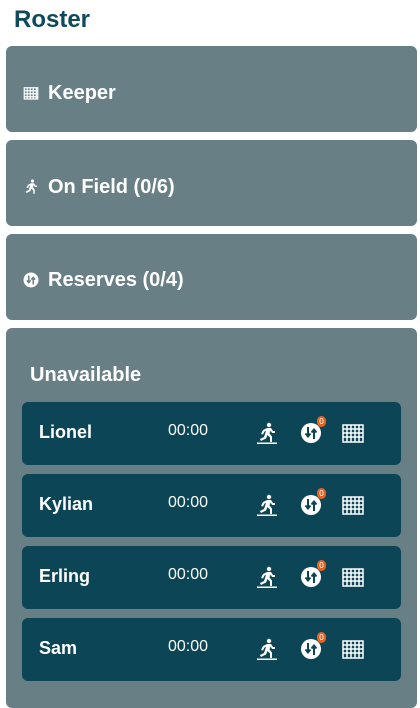 The width and height of the screenshot is (420, 708). What do you see at coordinates (211, 183) in the screenshot?
I see `section-on-field: On Field (0/6)` at bounding box center [211, 183].